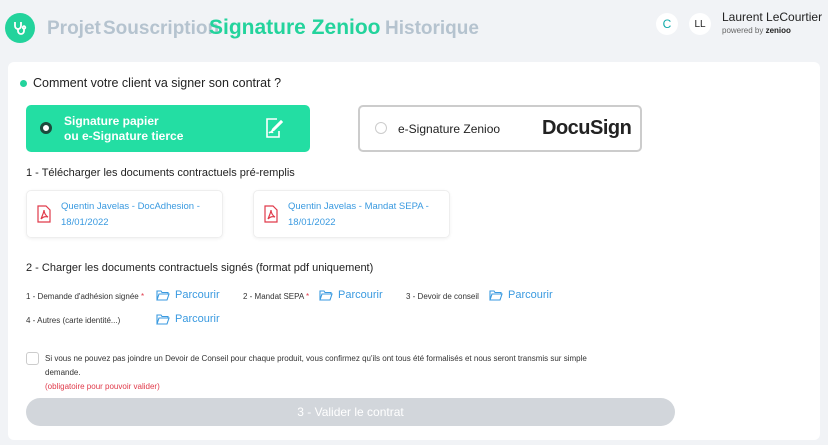  I want to click on avatar-c: C, so click(667, 24).